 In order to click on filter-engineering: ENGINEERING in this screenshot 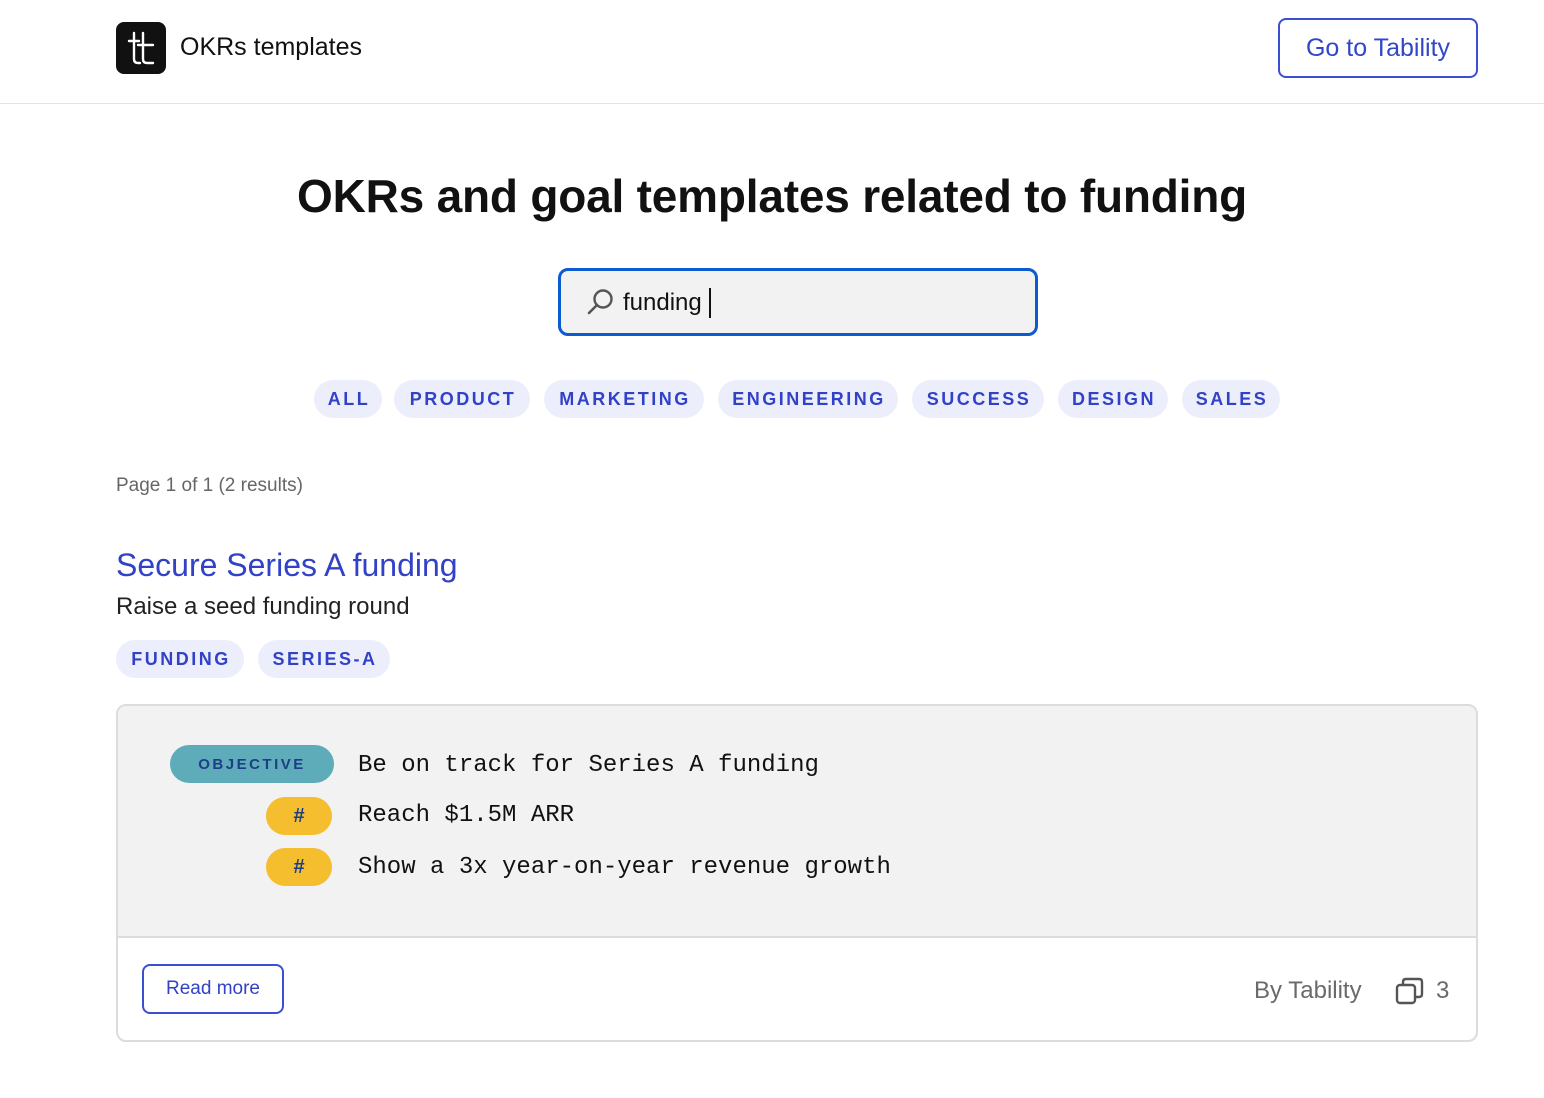, I will do `click(808, 399)`.